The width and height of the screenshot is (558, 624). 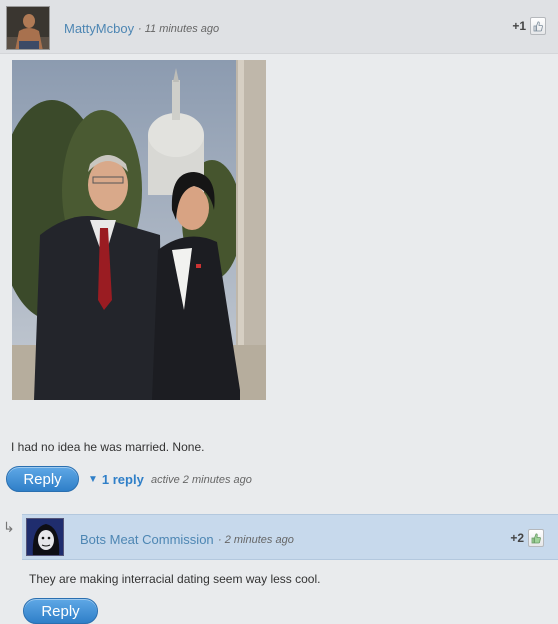 What do you see at coordinates (179, 29) in the screenshot?
I see `comment-timestamp: · 11 minutes ago` at bounding box center [179, 29].